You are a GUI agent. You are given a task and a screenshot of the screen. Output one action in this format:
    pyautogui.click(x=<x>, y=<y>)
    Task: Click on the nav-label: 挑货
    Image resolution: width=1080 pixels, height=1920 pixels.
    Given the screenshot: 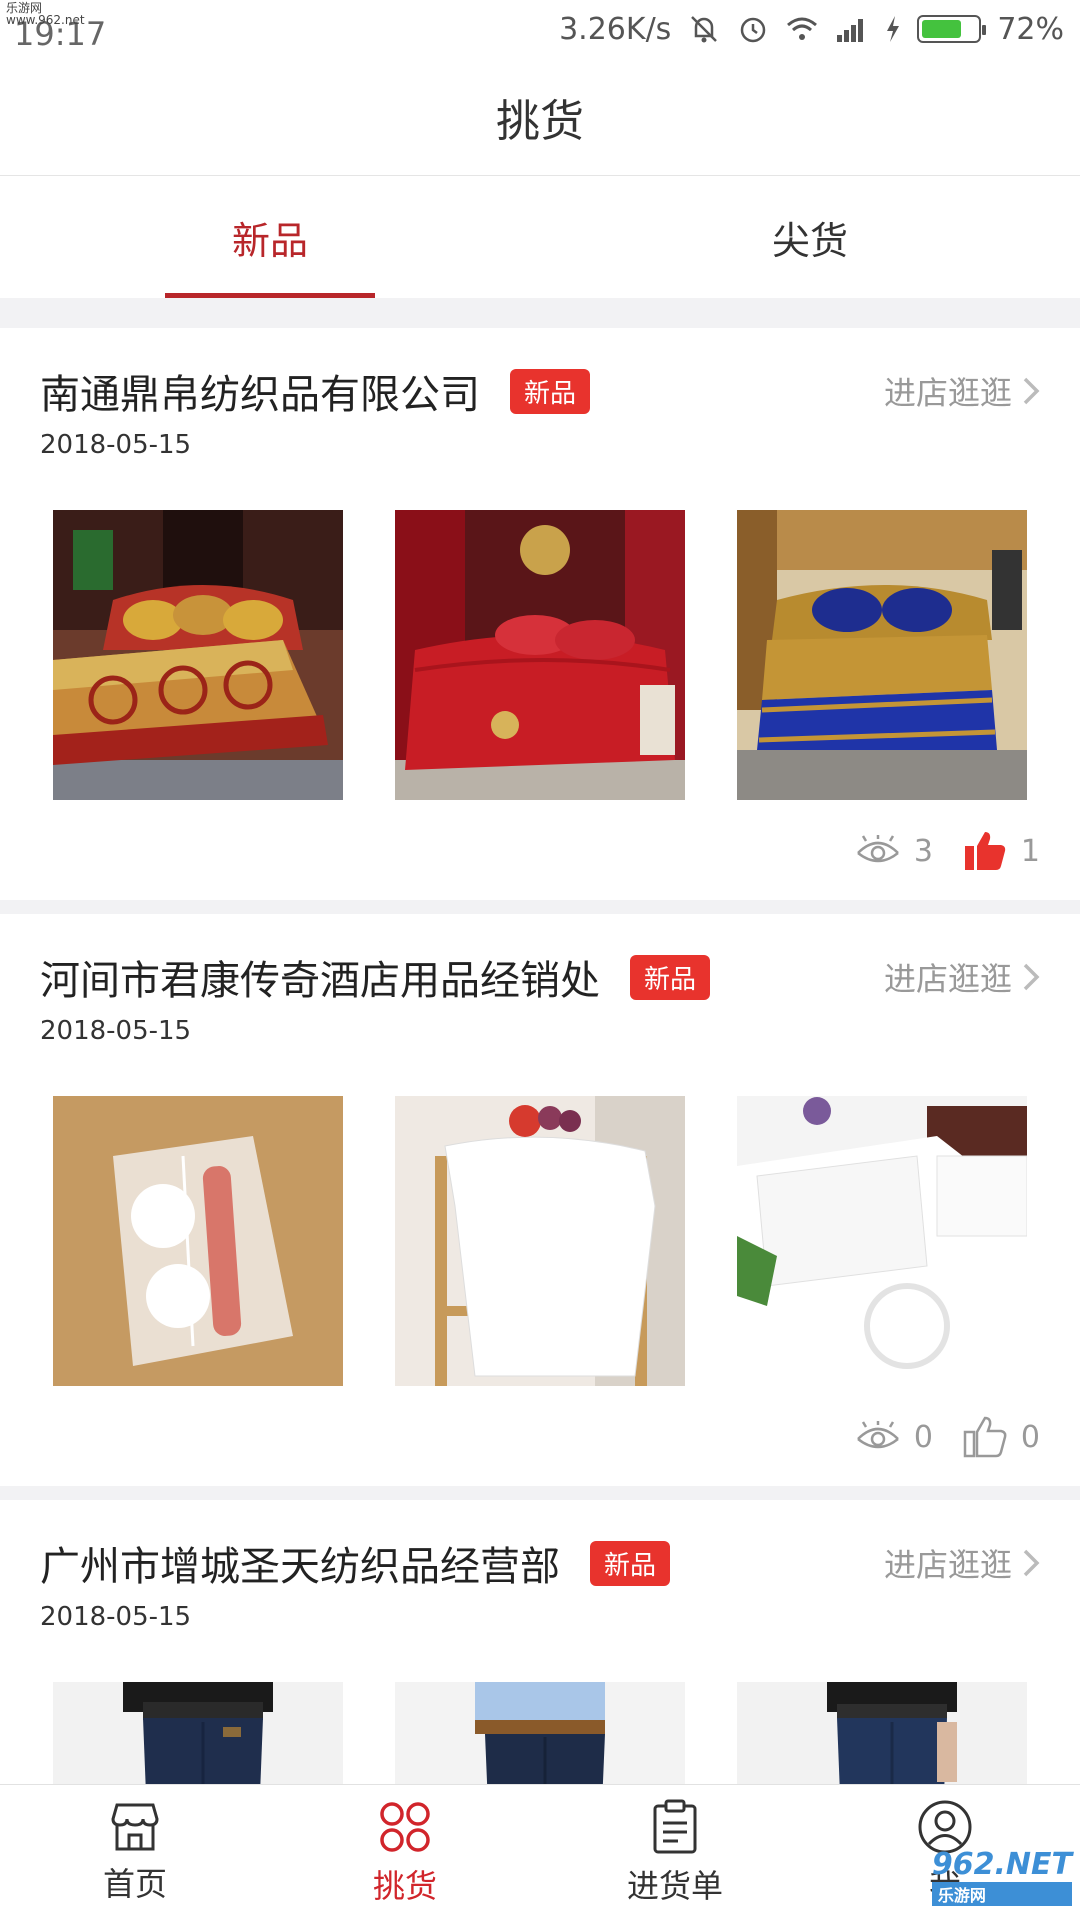 What is the action you would take?
    pyautogui.click(x=404, y=1885)
    